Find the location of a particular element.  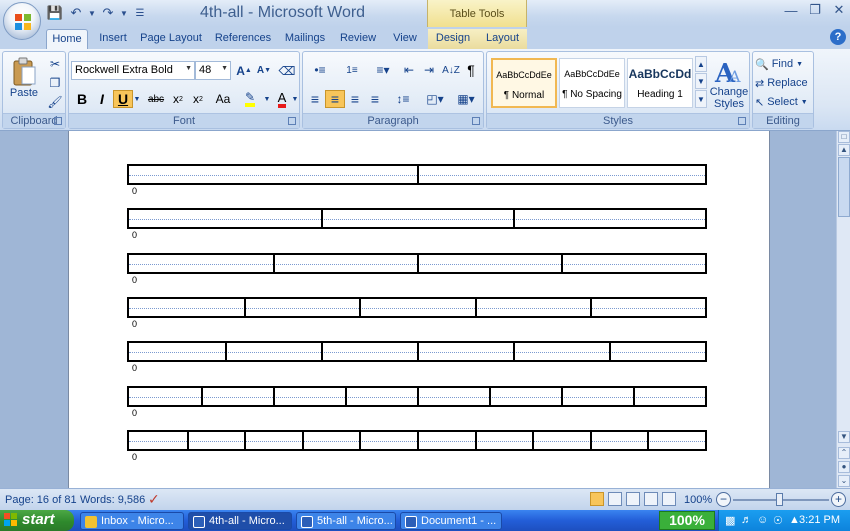

zoom-in-icon: + is located at coordinates (838, 499).